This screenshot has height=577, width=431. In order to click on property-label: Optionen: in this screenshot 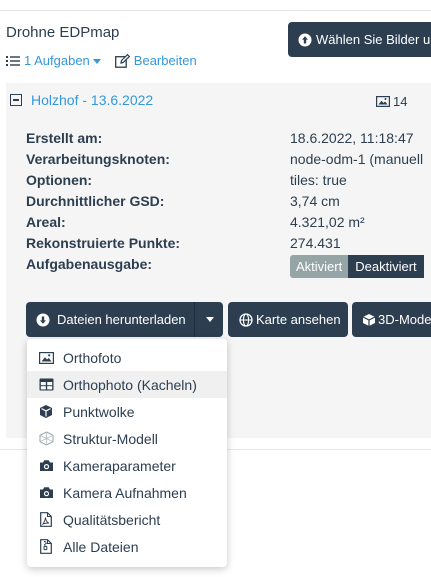, I will do `click(59, 180)`.